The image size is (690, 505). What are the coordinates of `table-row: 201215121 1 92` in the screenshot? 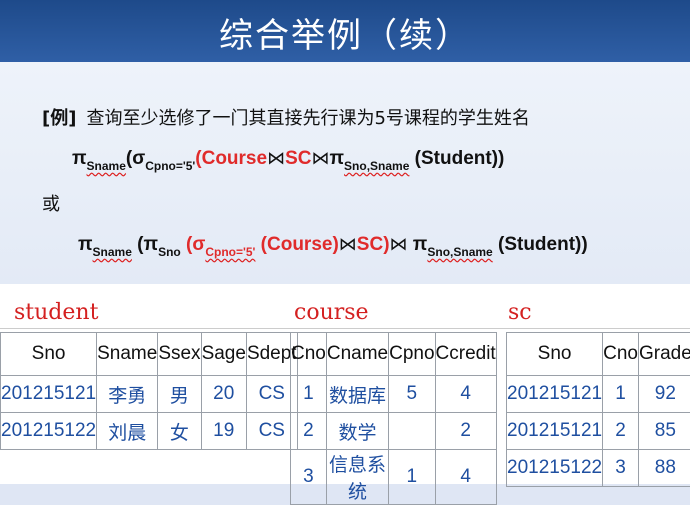 It's located at (598, 394).